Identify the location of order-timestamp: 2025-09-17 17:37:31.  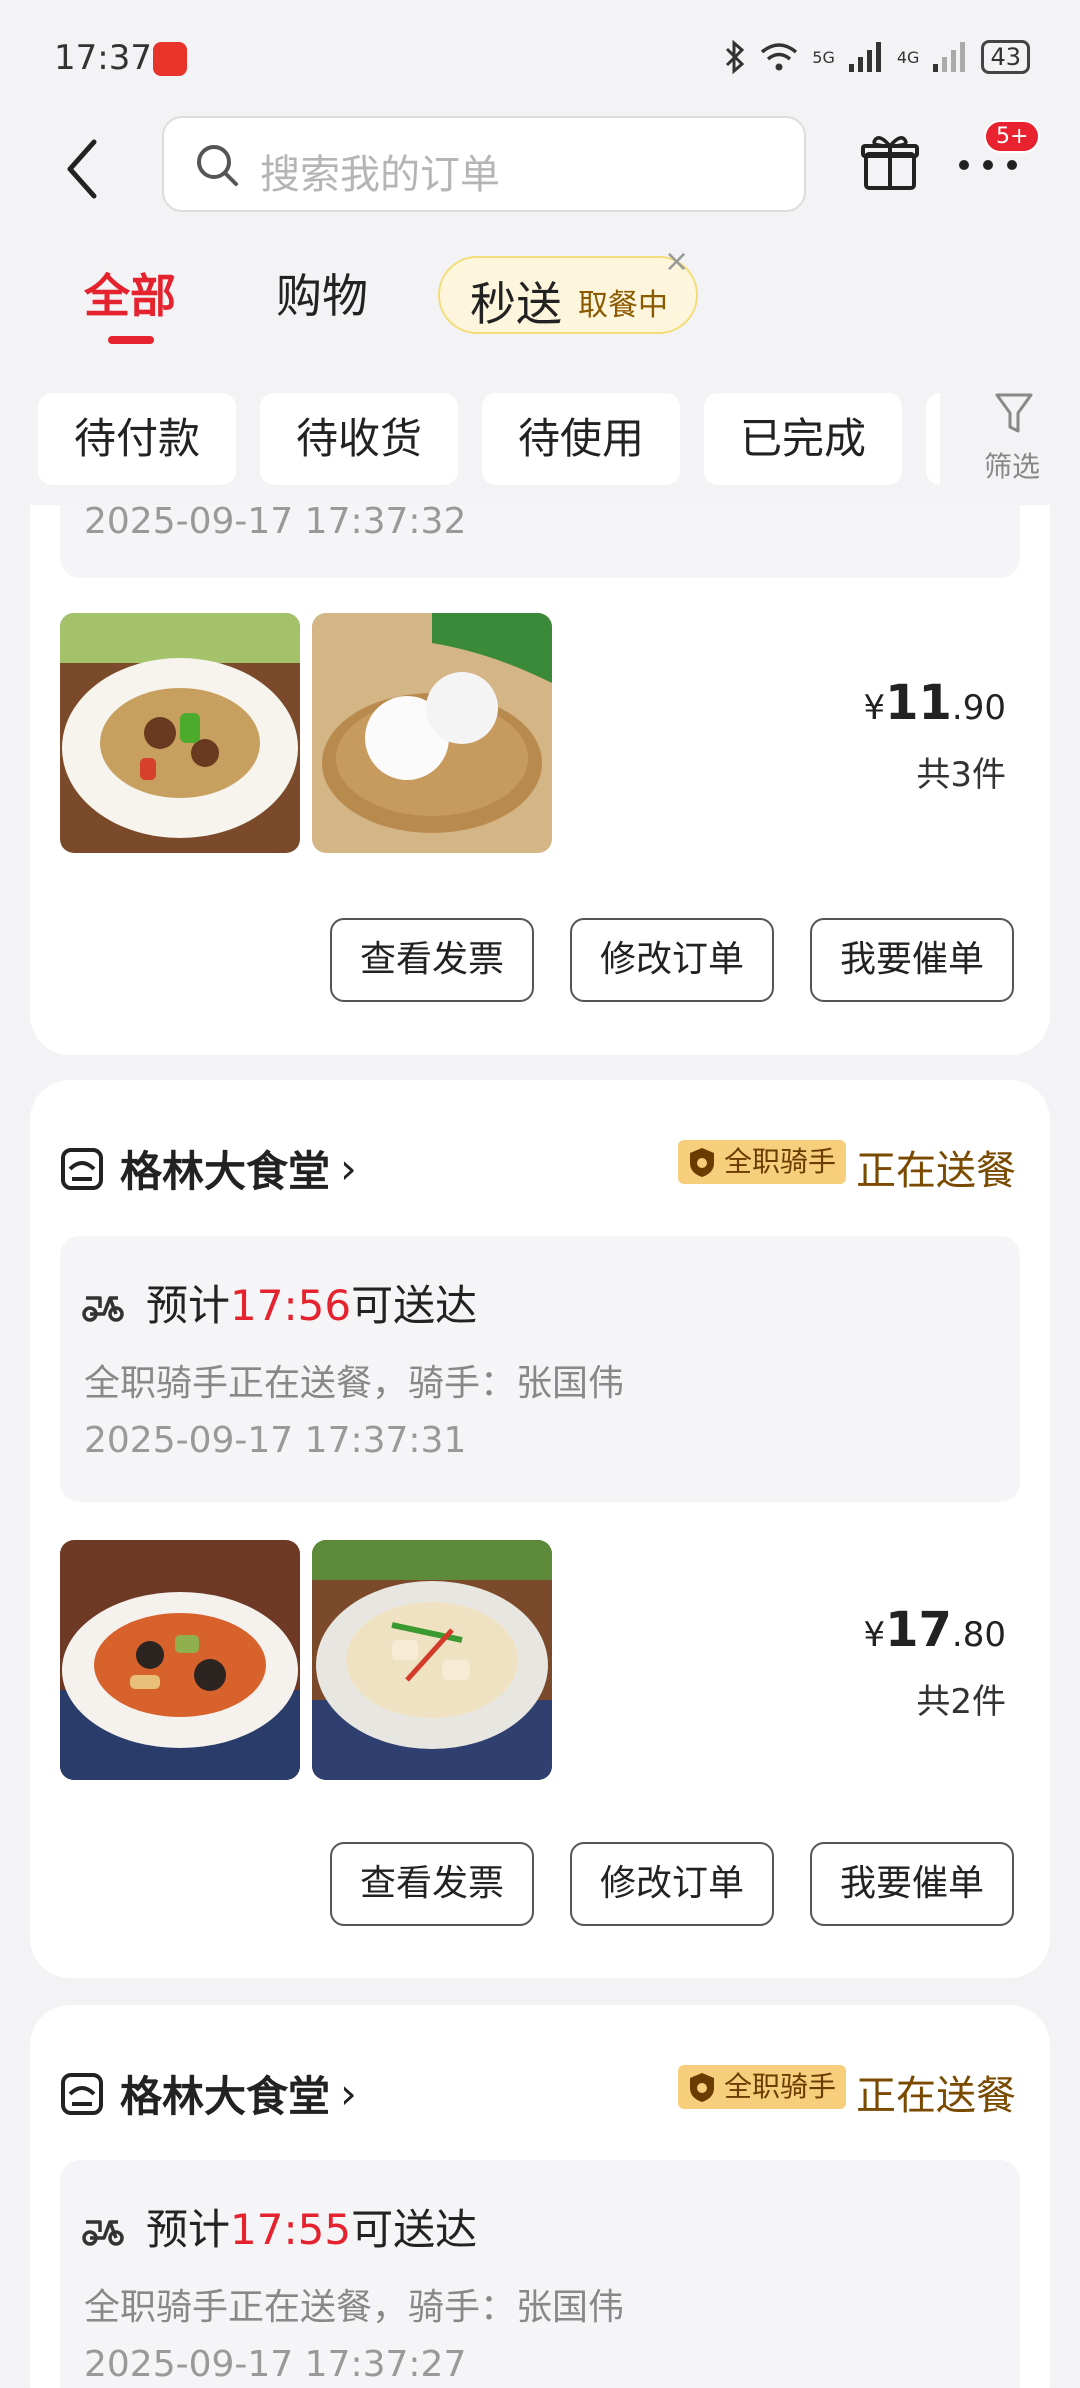
(275, 1440).